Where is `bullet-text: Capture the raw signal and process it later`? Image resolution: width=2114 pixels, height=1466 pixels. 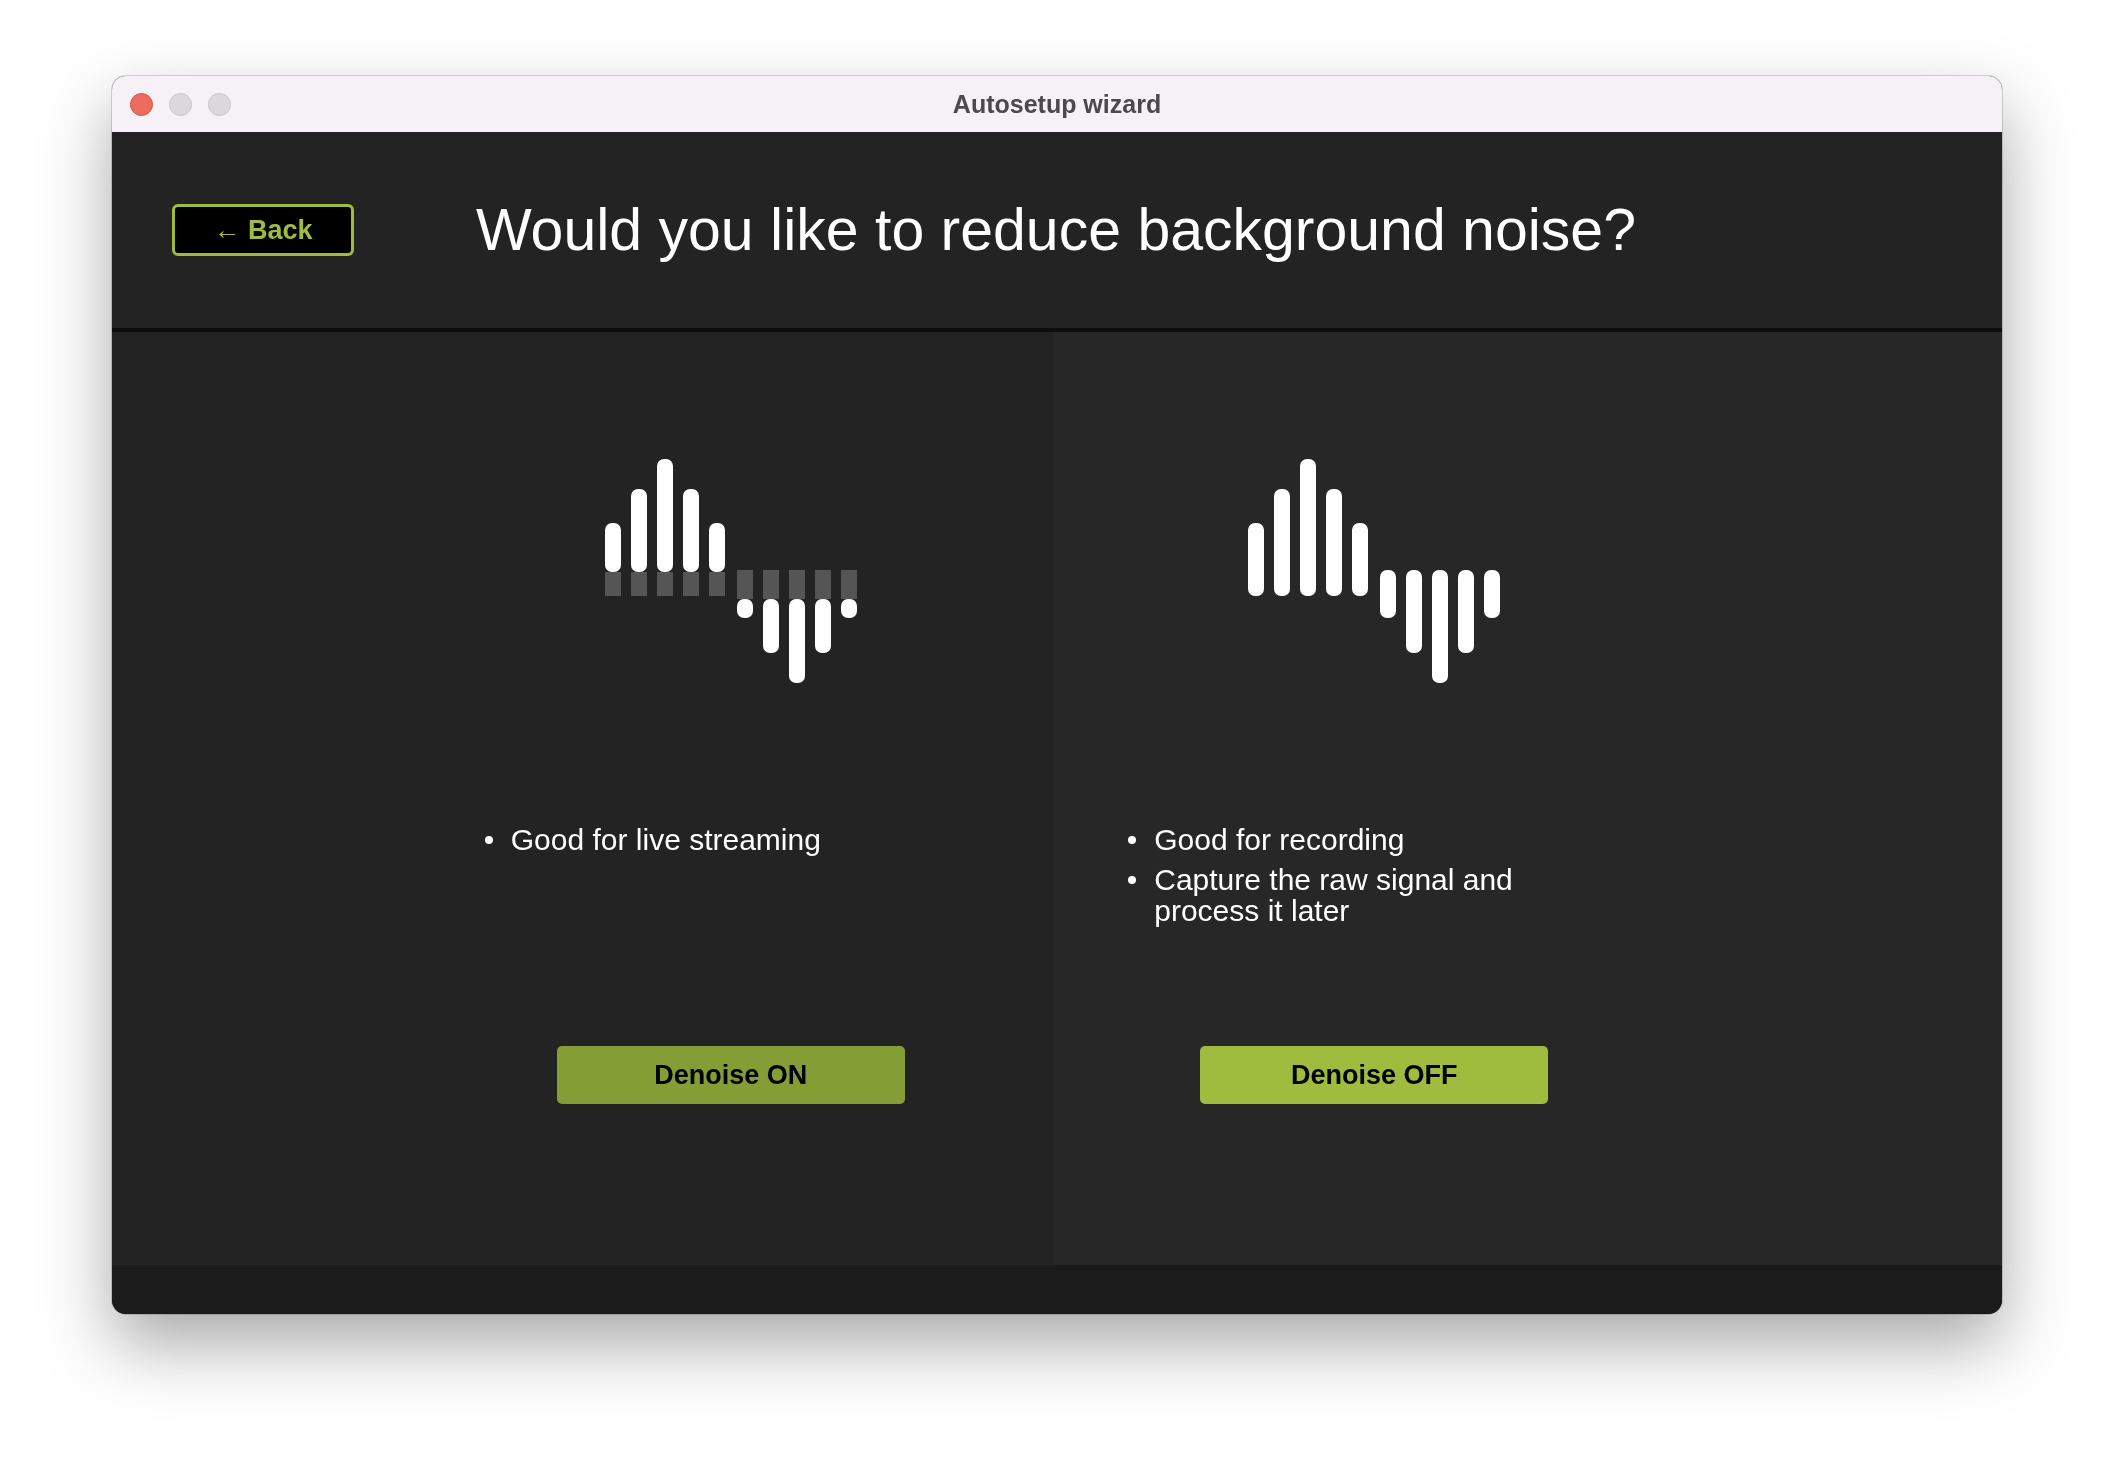 bullet-text: Capture the raw signal and process it later is located at coordinates (1334, 895).